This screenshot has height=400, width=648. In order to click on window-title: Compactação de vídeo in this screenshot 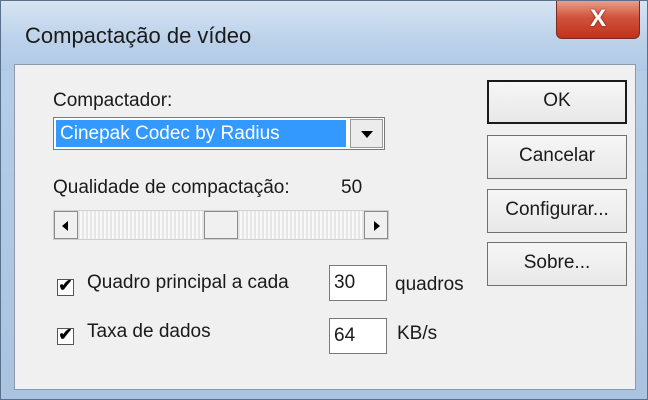, I will do `click(138, 35)`.